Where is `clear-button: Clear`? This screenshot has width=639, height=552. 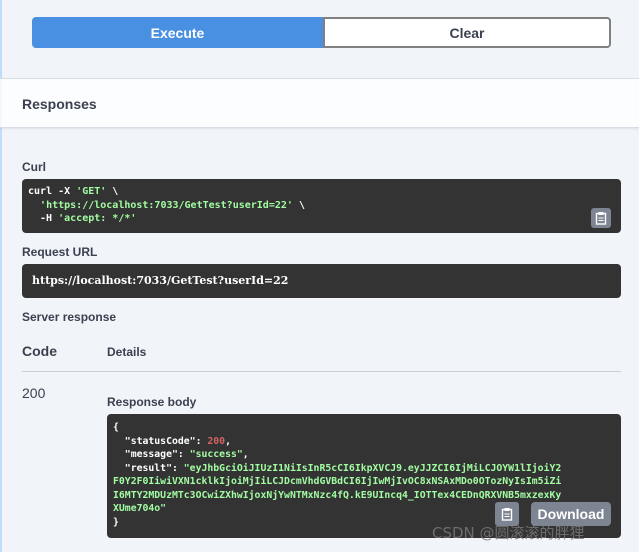 clear-button: Clear is located at coordinates (467, 32).